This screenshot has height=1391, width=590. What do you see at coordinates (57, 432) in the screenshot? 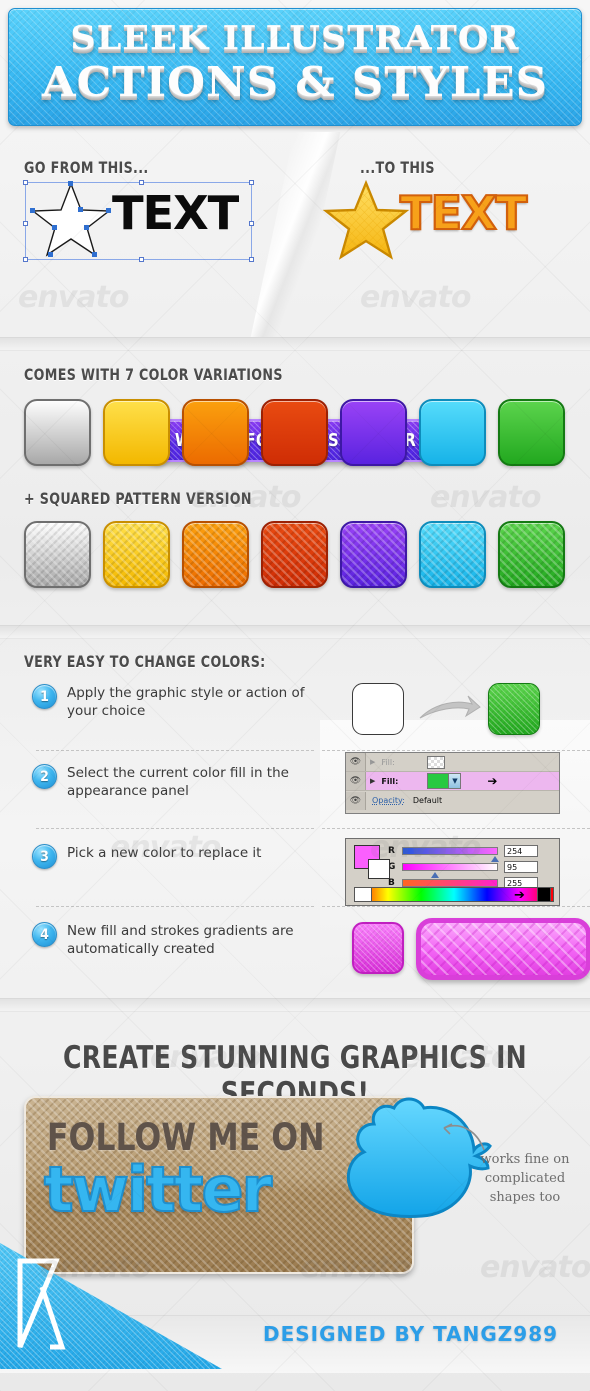
I see `swatch-silver` at bounding box center [57, 432].